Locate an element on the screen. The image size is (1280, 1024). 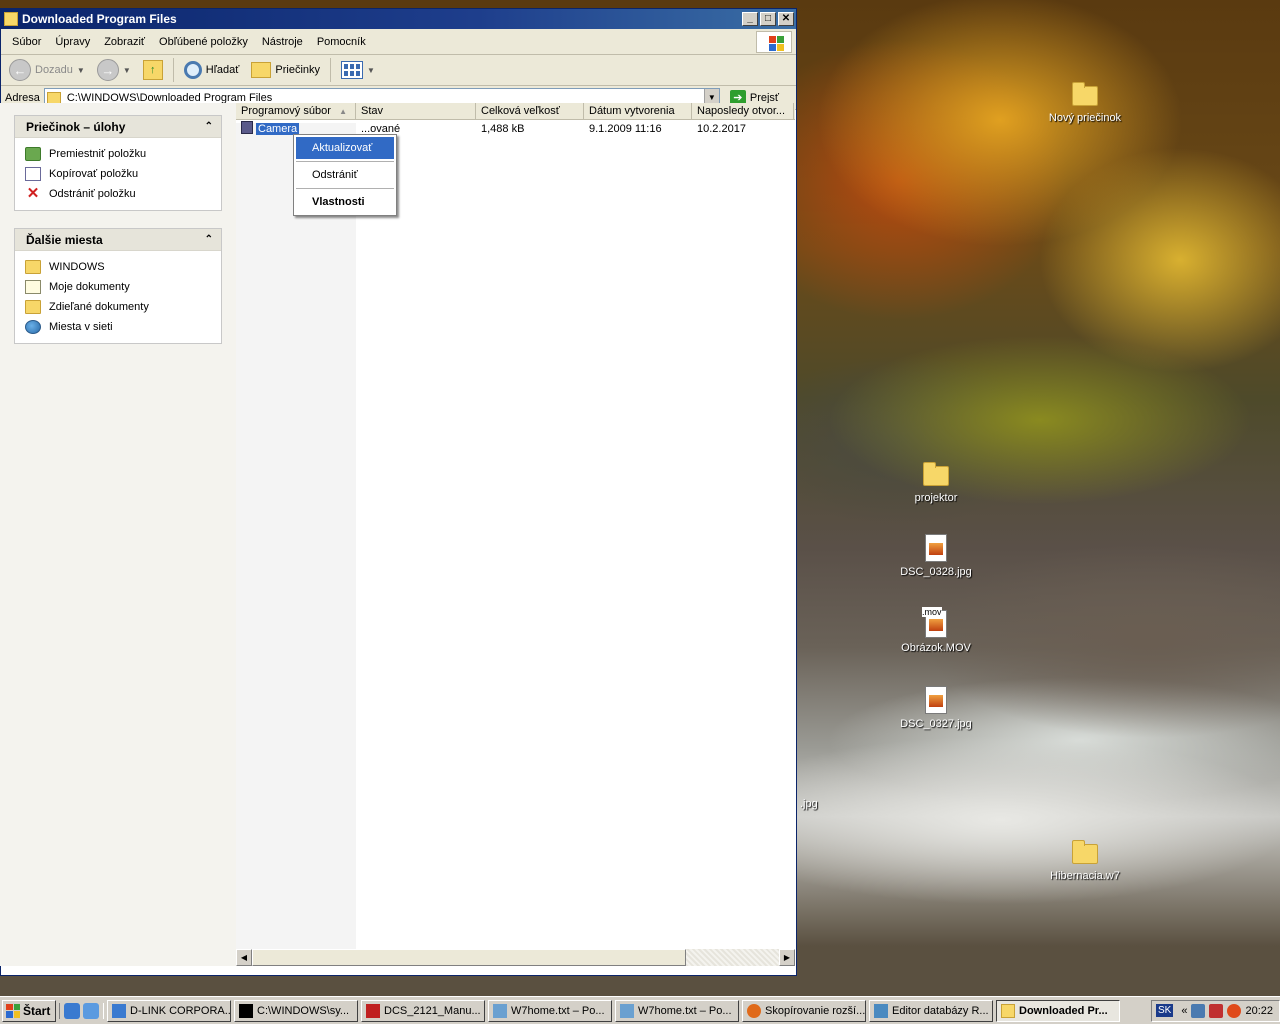
network-icon is located at coordinates (1198, 1010).